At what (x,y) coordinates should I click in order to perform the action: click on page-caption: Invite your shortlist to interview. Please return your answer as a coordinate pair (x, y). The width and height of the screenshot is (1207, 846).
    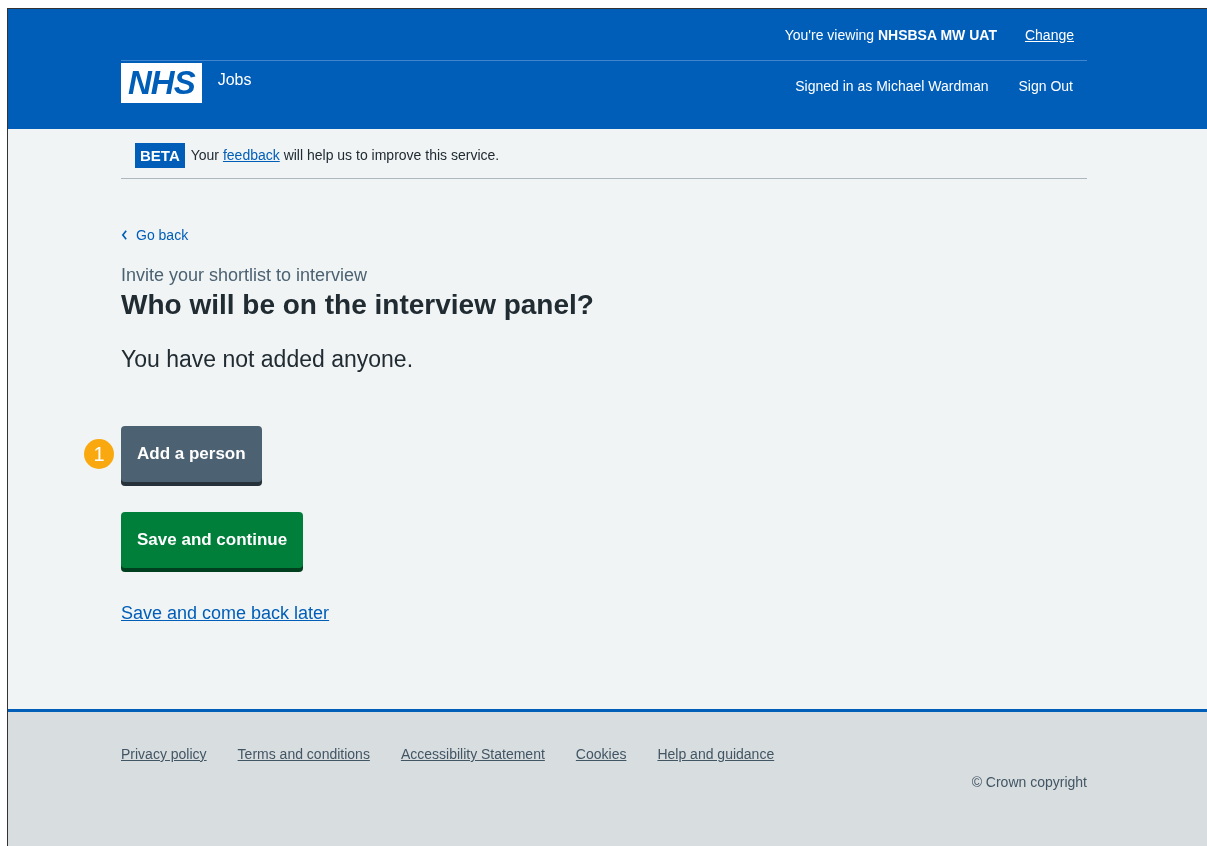
    Looking at the image, I should click on (245, 275).